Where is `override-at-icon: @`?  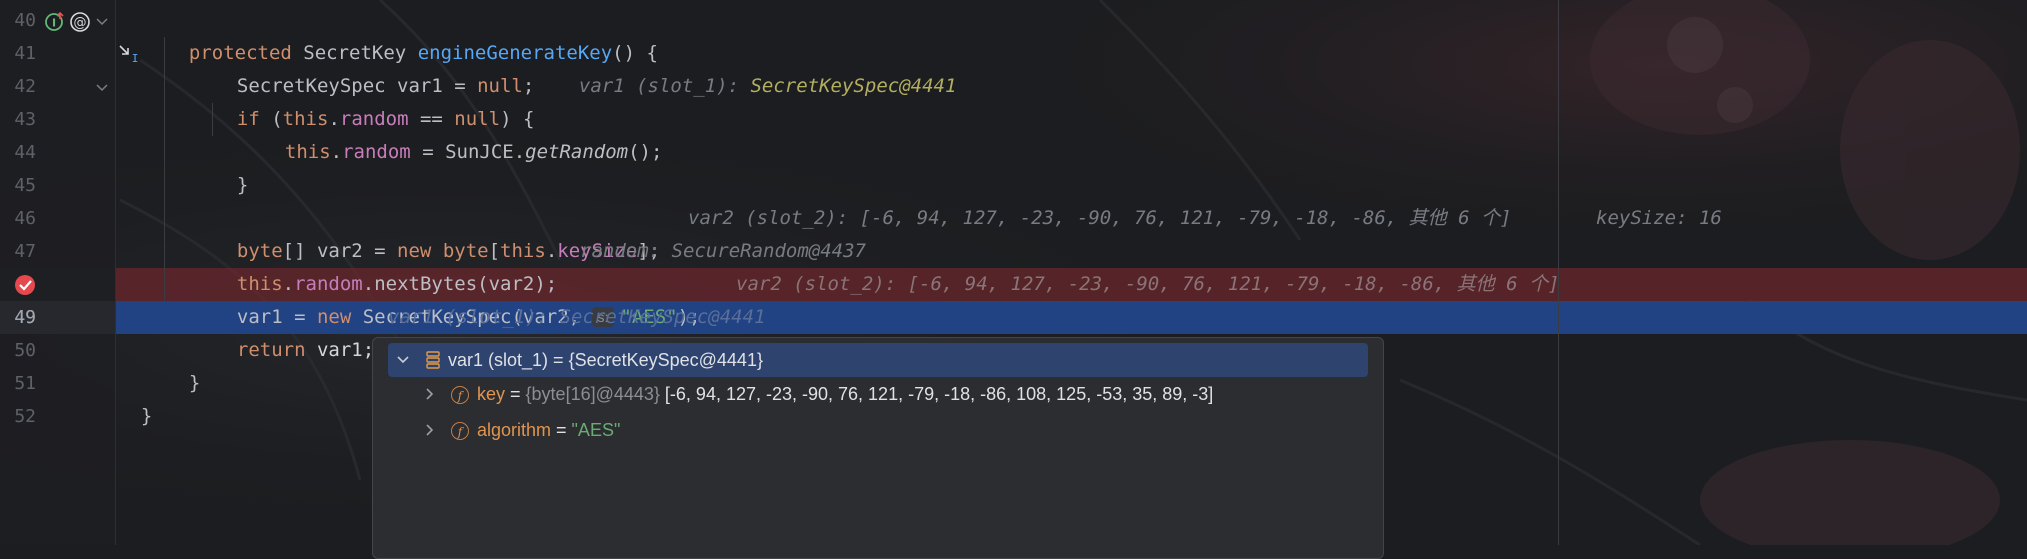
override-at-icon: @ is located at coordinates (80, 22).